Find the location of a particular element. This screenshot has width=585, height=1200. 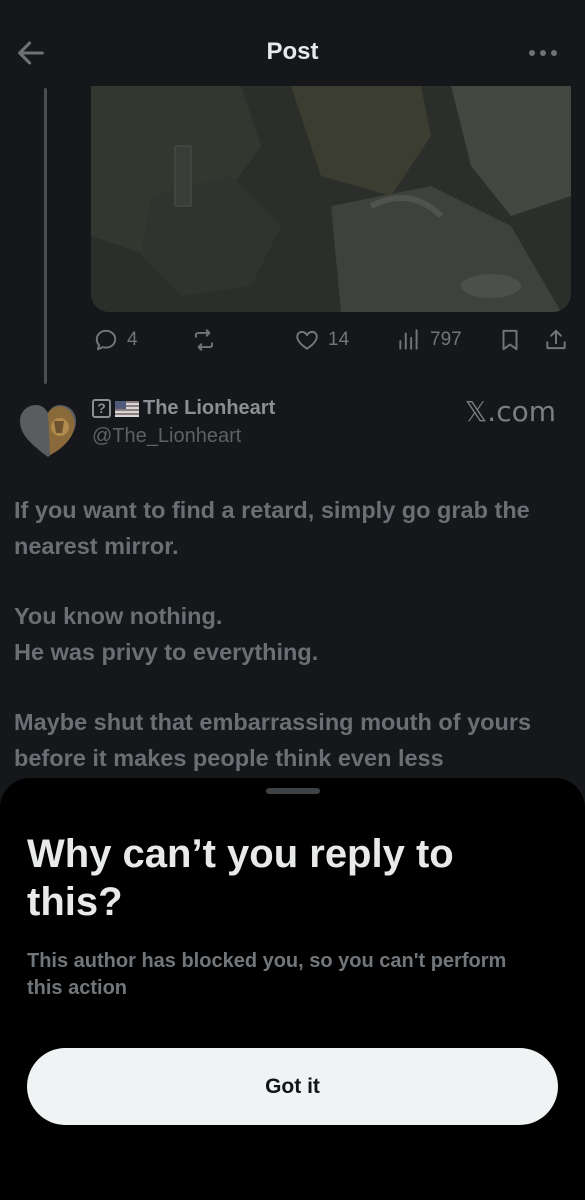

author-name-line: ? The Lionheart is located at coordinates (183, 408).